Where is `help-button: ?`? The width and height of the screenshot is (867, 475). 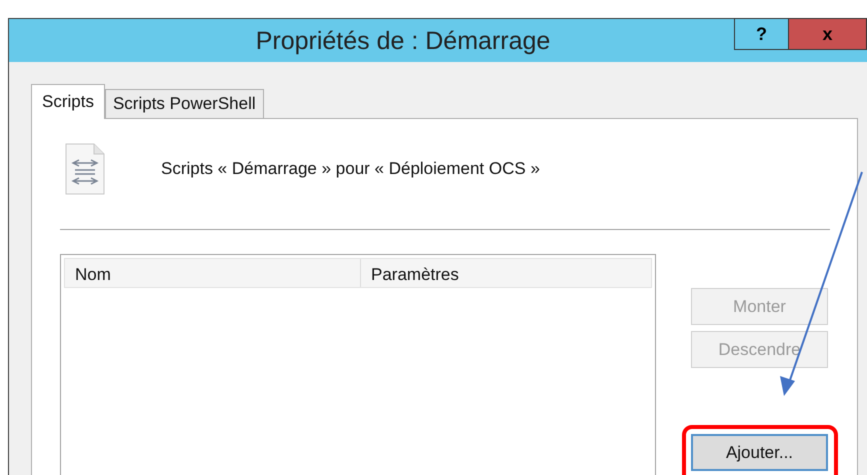 help-button: ? is located at coordinates (761, 34).